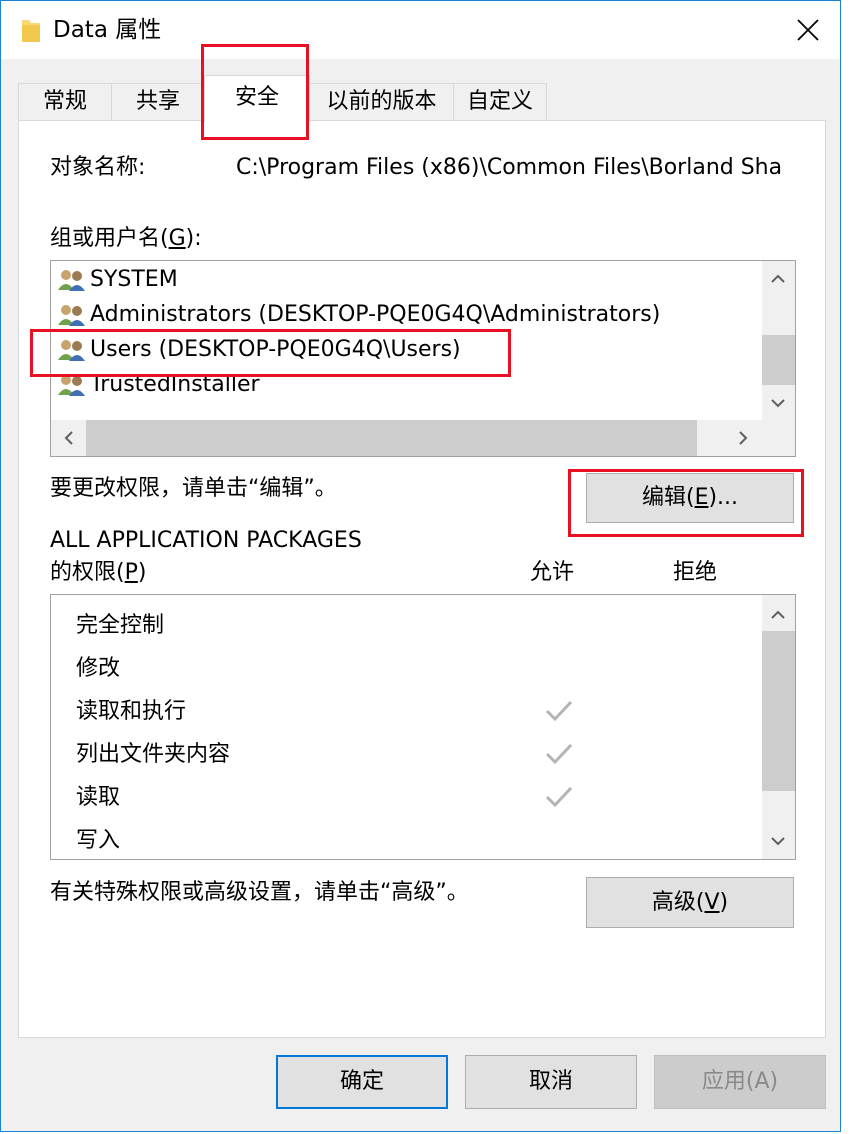  I want to click on close-button, so click(808, 30).